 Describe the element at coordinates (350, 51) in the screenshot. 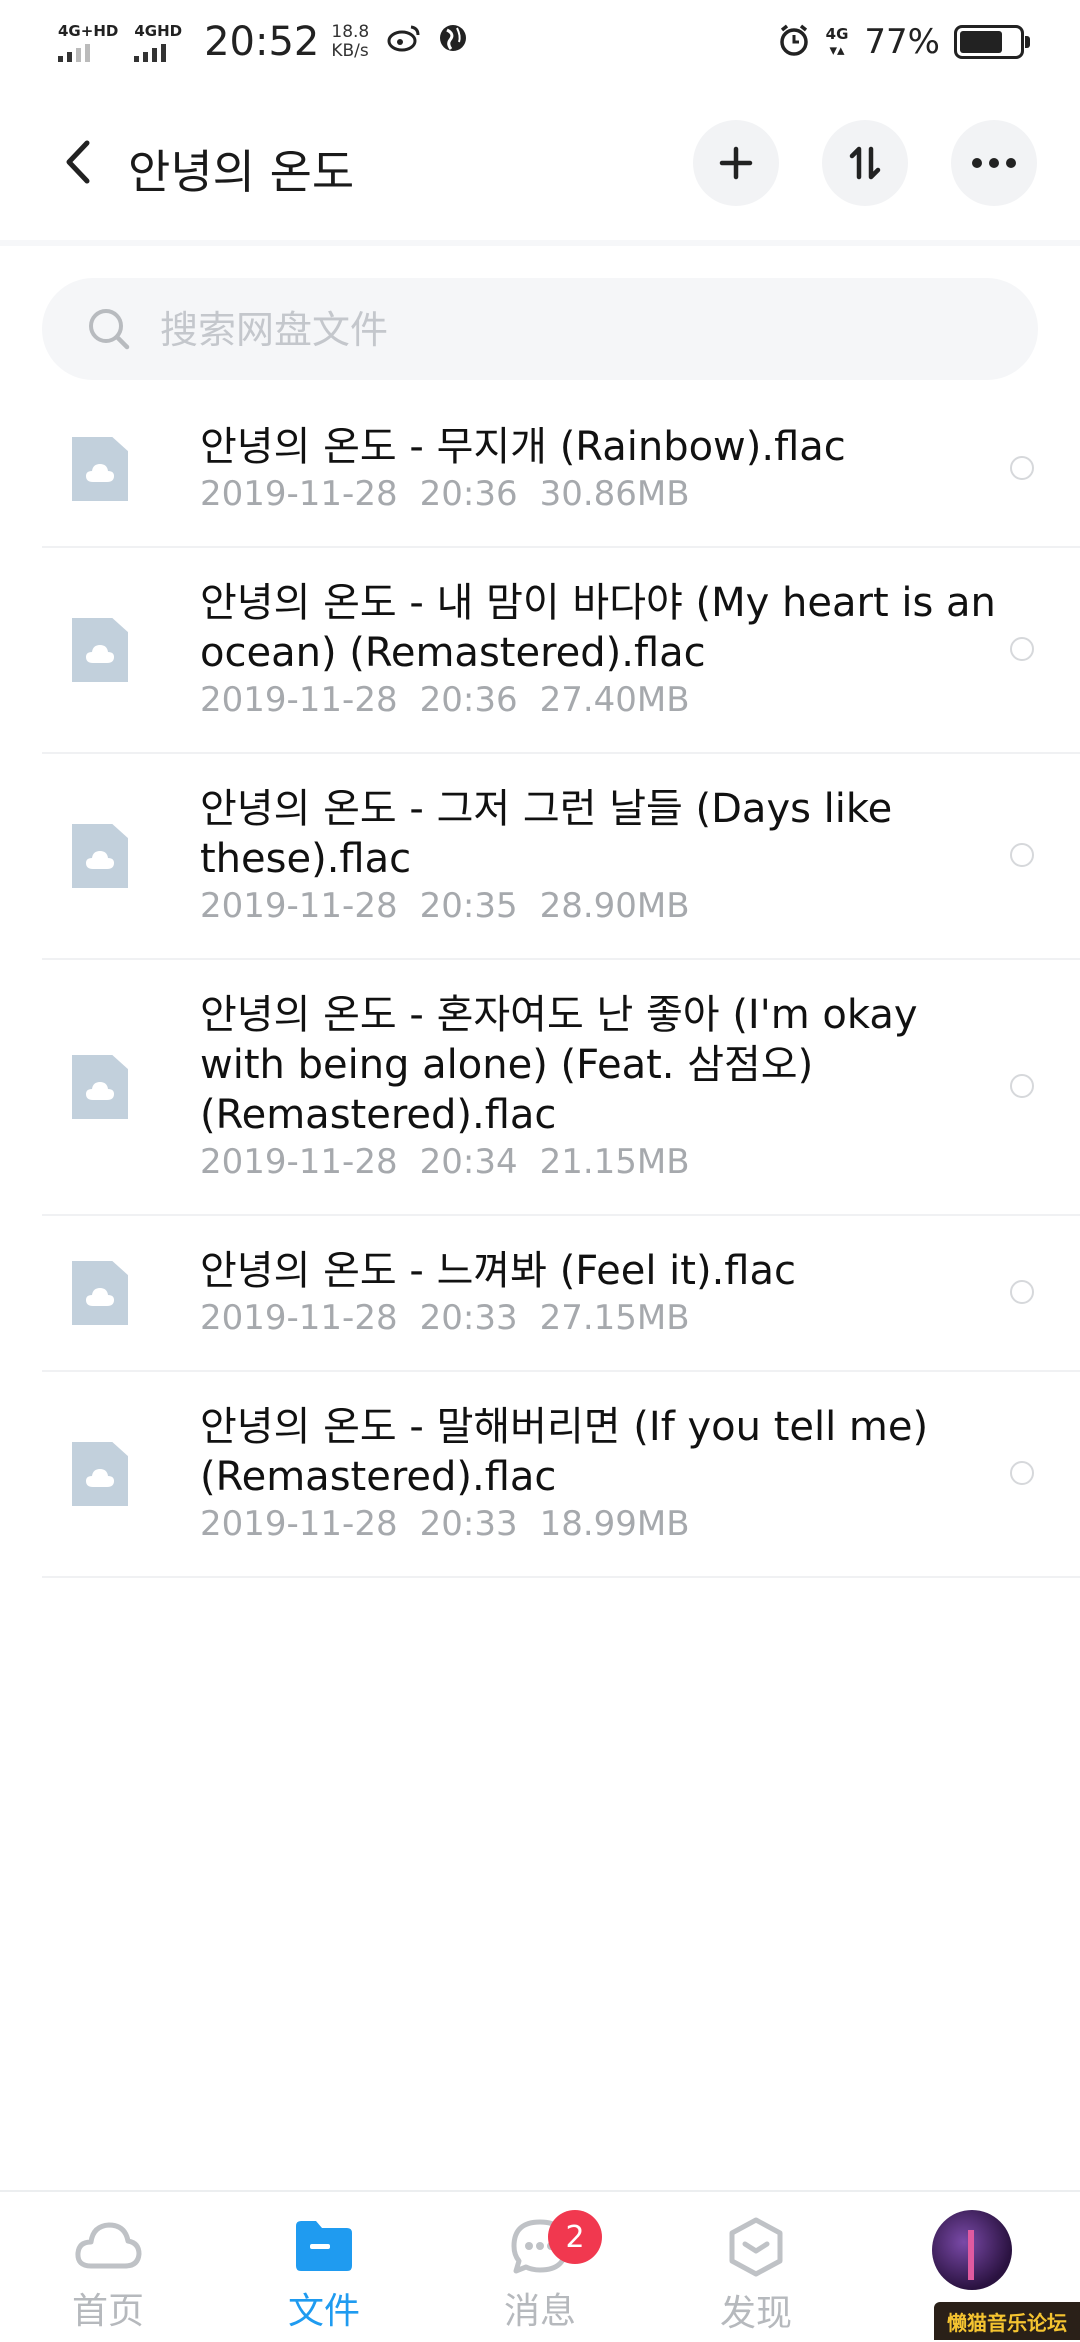

I see `speed-unit: KB/s` at that location.